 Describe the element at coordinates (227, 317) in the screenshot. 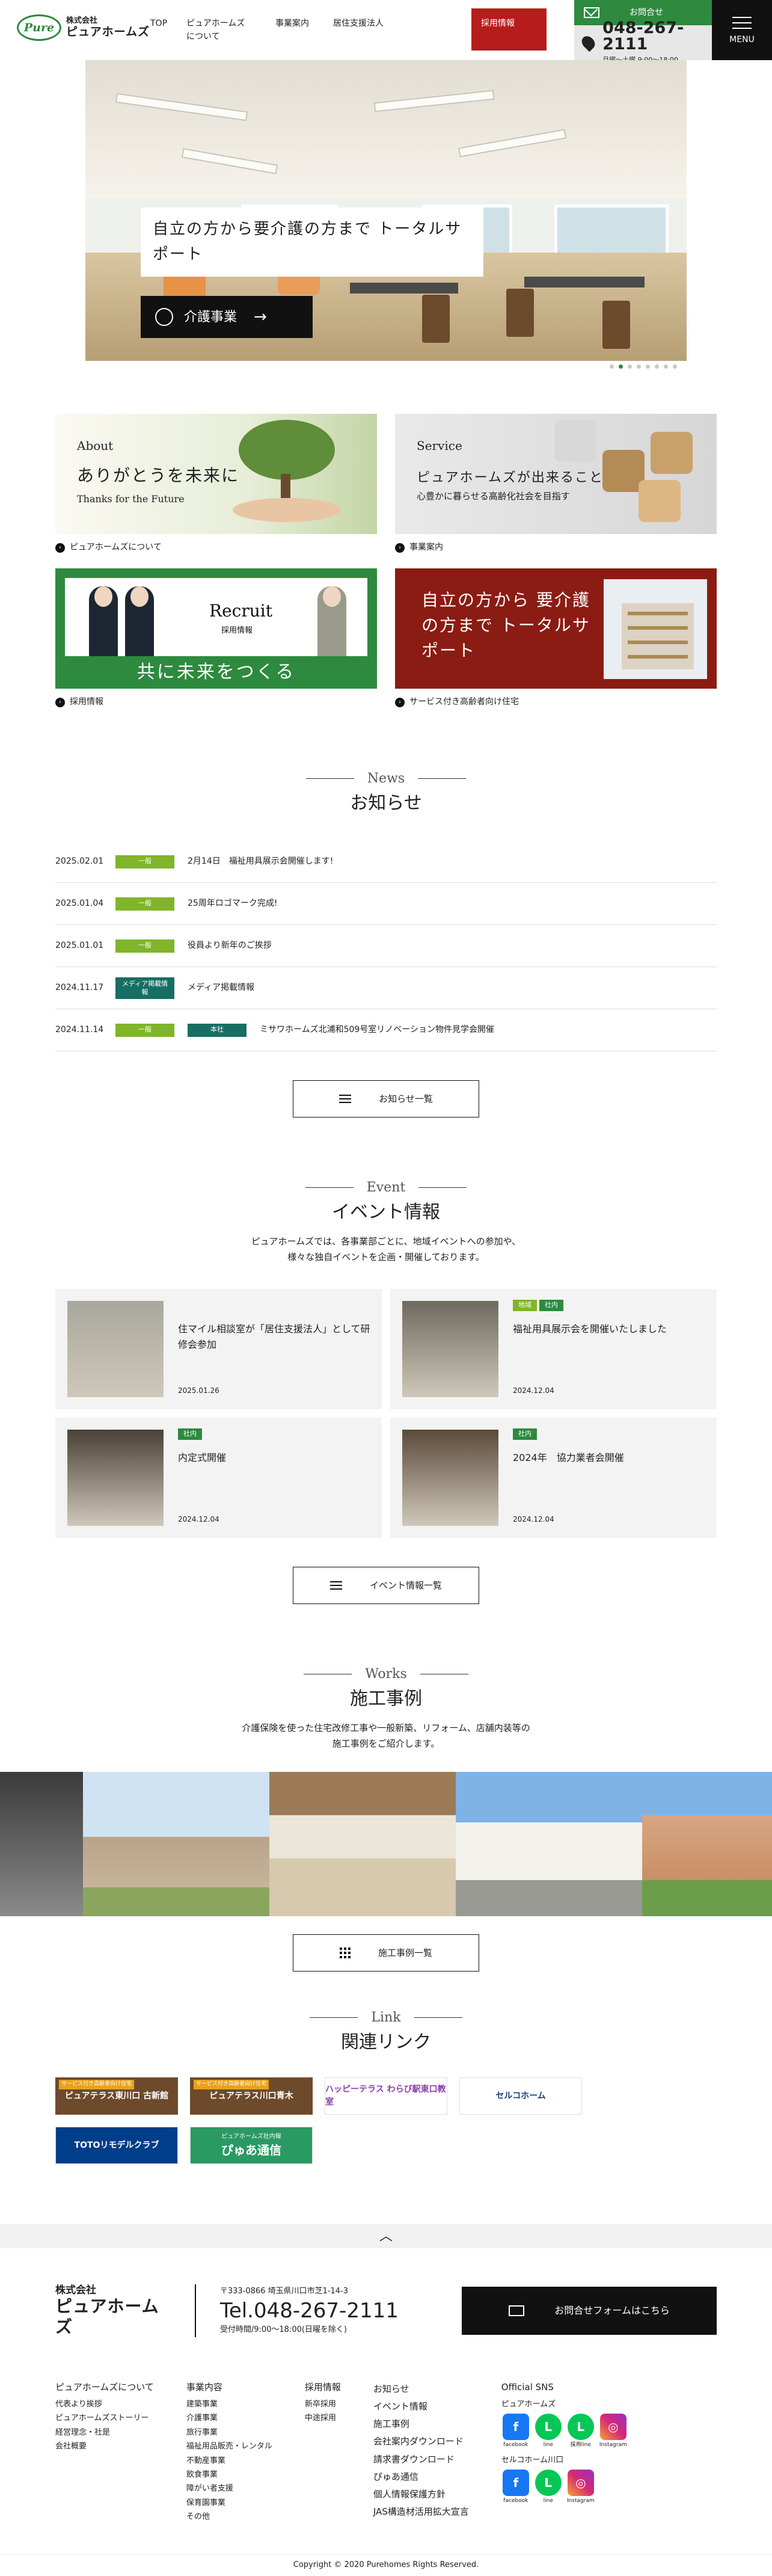

I see `care-business-button: 介護事業 →` at that location.